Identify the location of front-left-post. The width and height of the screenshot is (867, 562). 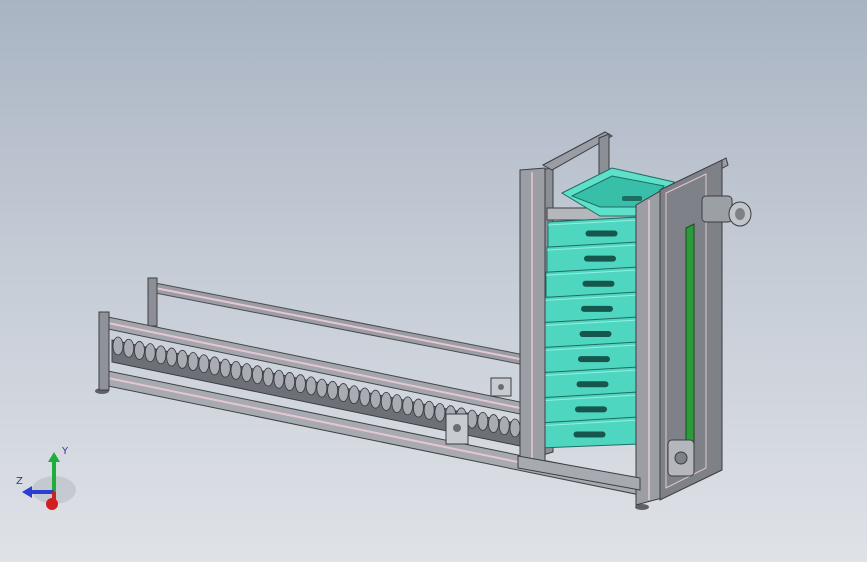
(104, 351).